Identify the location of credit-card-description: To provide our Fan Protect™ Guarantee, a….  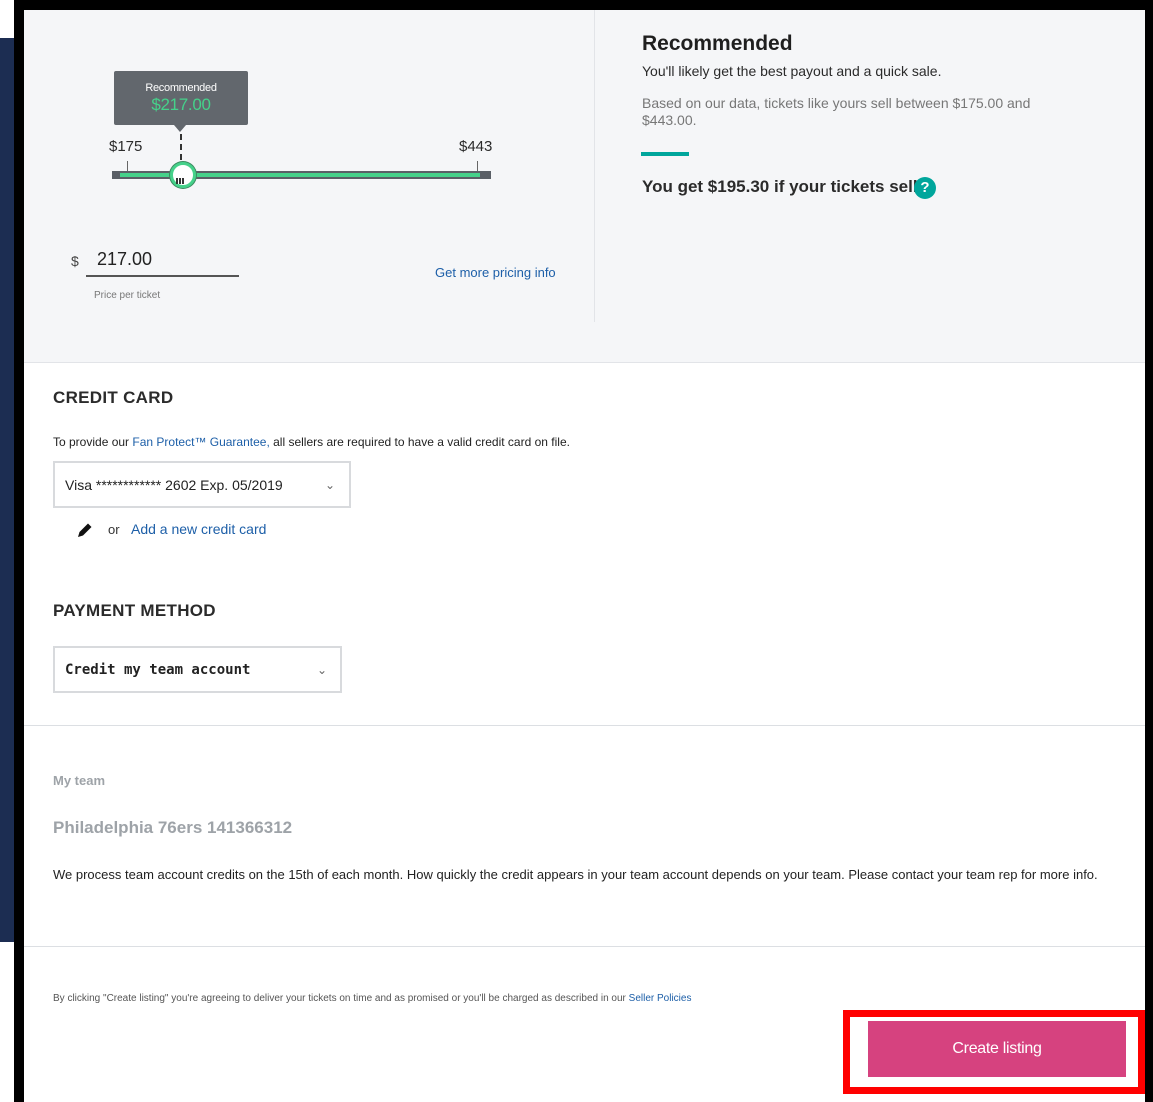
(311, 442).